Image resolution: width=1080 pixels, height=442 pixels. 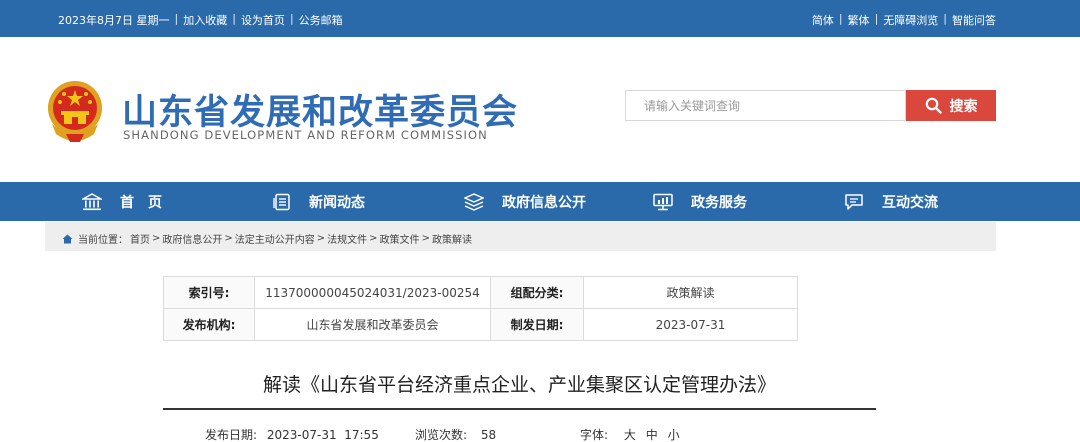 What do you see at coordinates (652, 435) in the screenshot?
I see `font-medium-button: 中` at bounding box center [652, 435].